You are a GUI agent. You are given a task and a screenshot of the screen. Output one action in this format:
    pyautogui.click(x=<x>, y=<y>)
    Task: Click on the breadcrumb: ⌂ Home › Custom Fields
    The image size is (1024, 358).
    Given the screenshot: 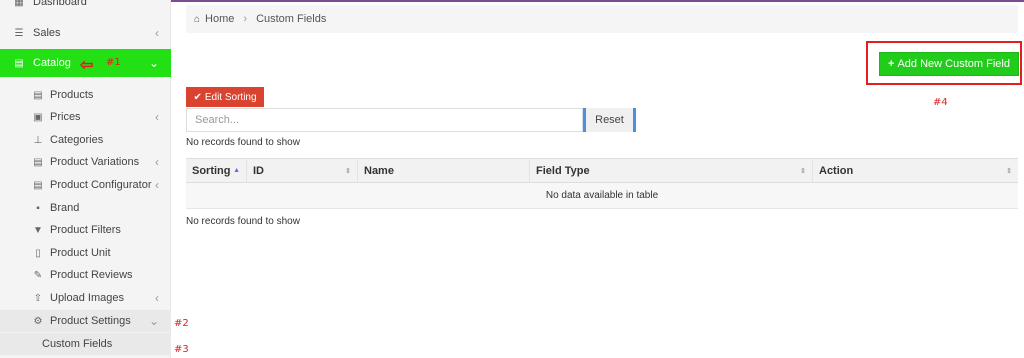 What is the action you would take?
    pyautogui.click(x=602, y=19)
    